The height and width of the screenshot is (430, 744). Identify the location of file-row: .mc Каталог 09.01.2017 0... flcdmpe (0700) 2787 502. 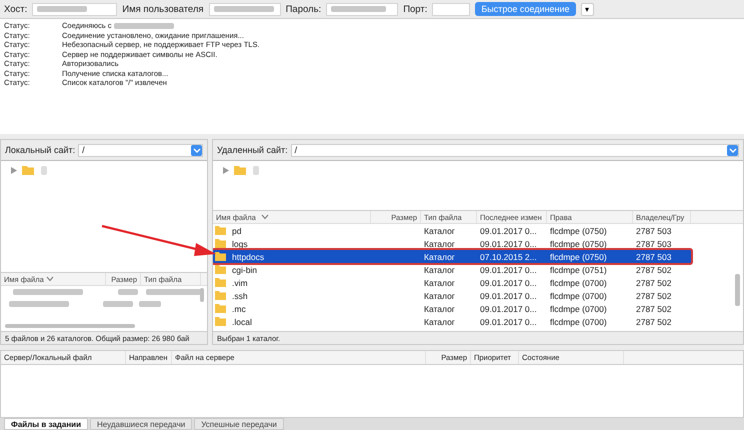
(452, 308).